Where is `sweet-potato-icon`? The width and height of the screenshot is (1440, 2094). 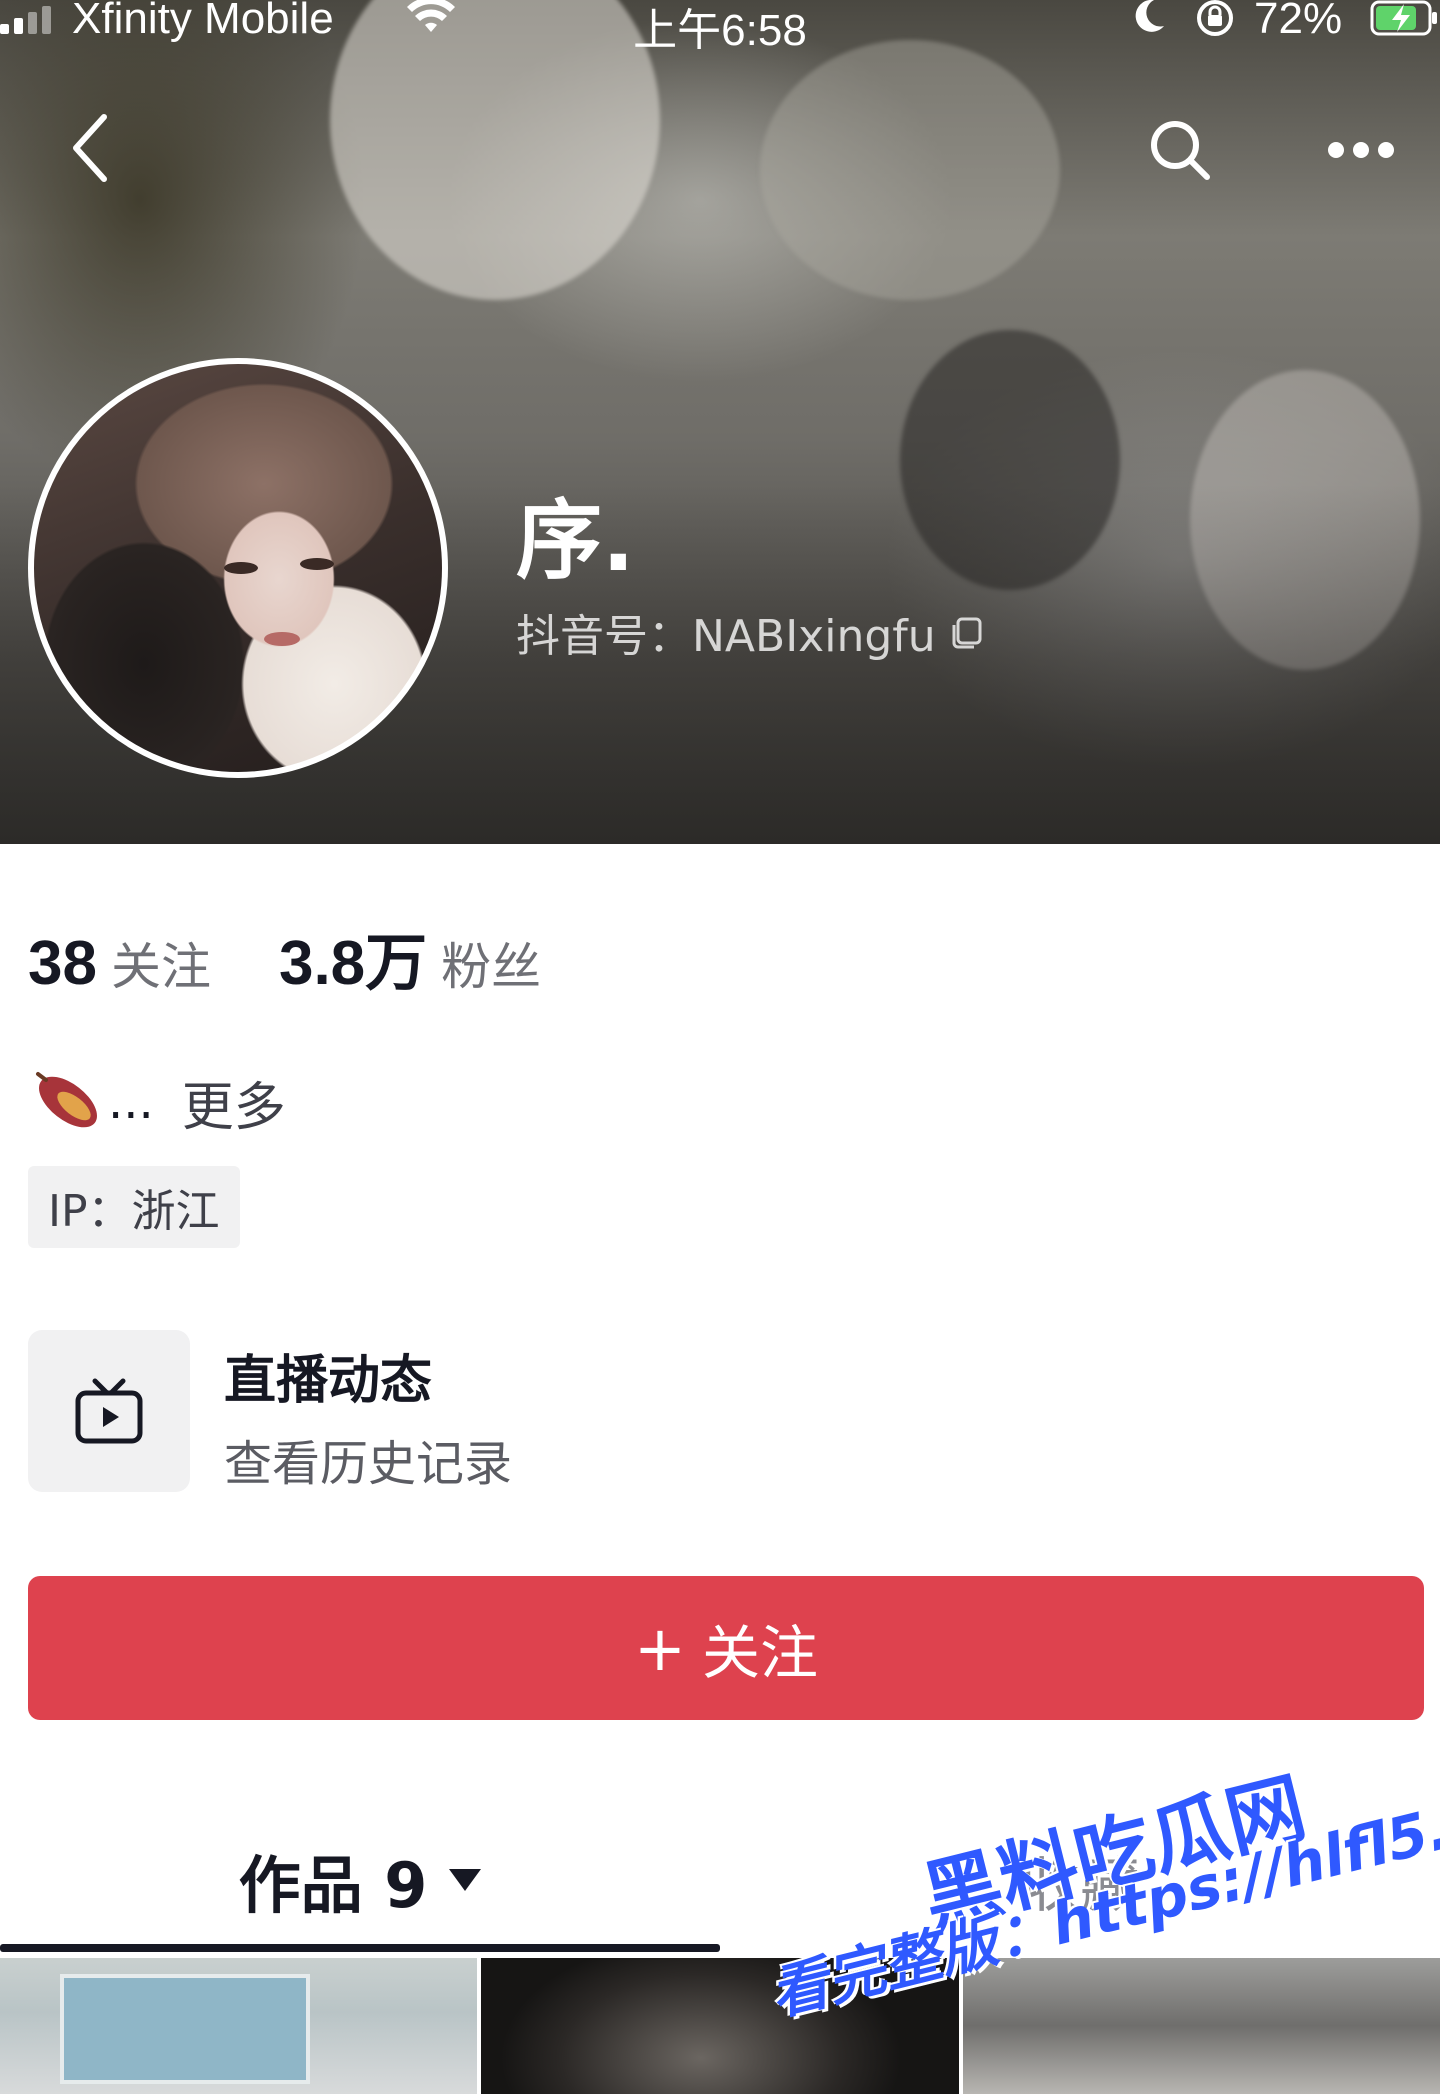
sweet-potato-icon is located at coordinates (66, 1102).